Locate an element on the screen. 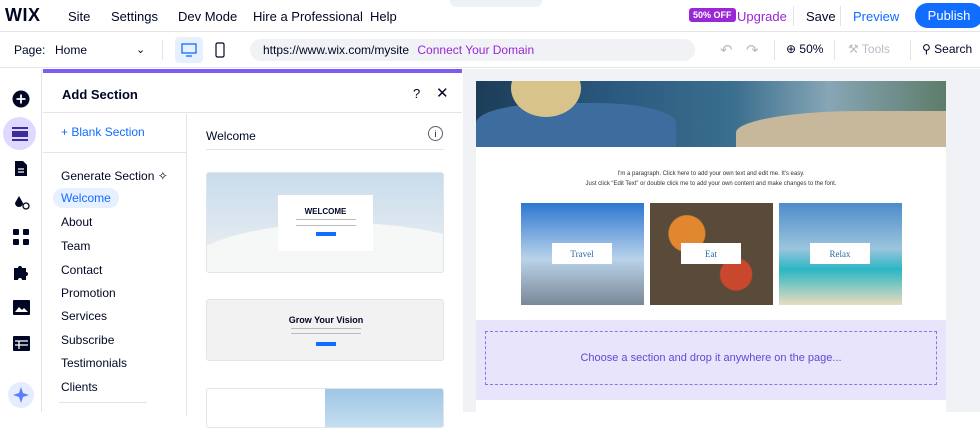 The image size is (980, 428). desktop-view-button is located at coordinates (189, 50).